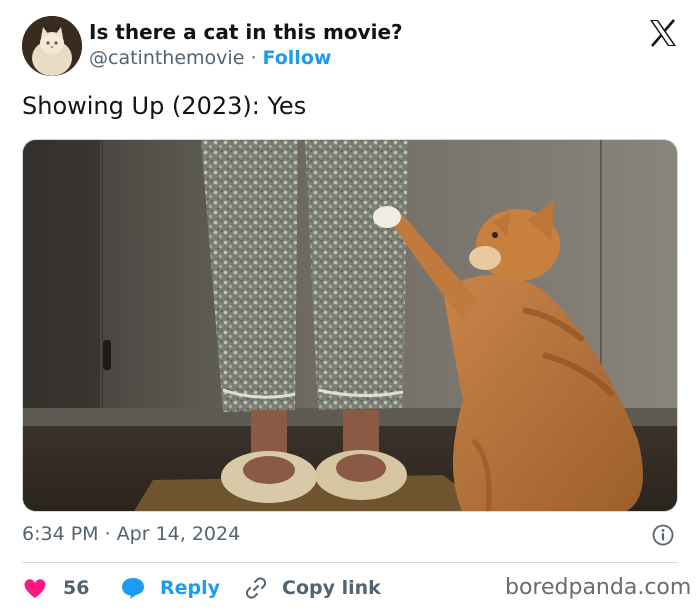 The image size is (700, 614). Describe the element at coordinates (256, 588) in the screenshot. I see `link-icon` at that location.